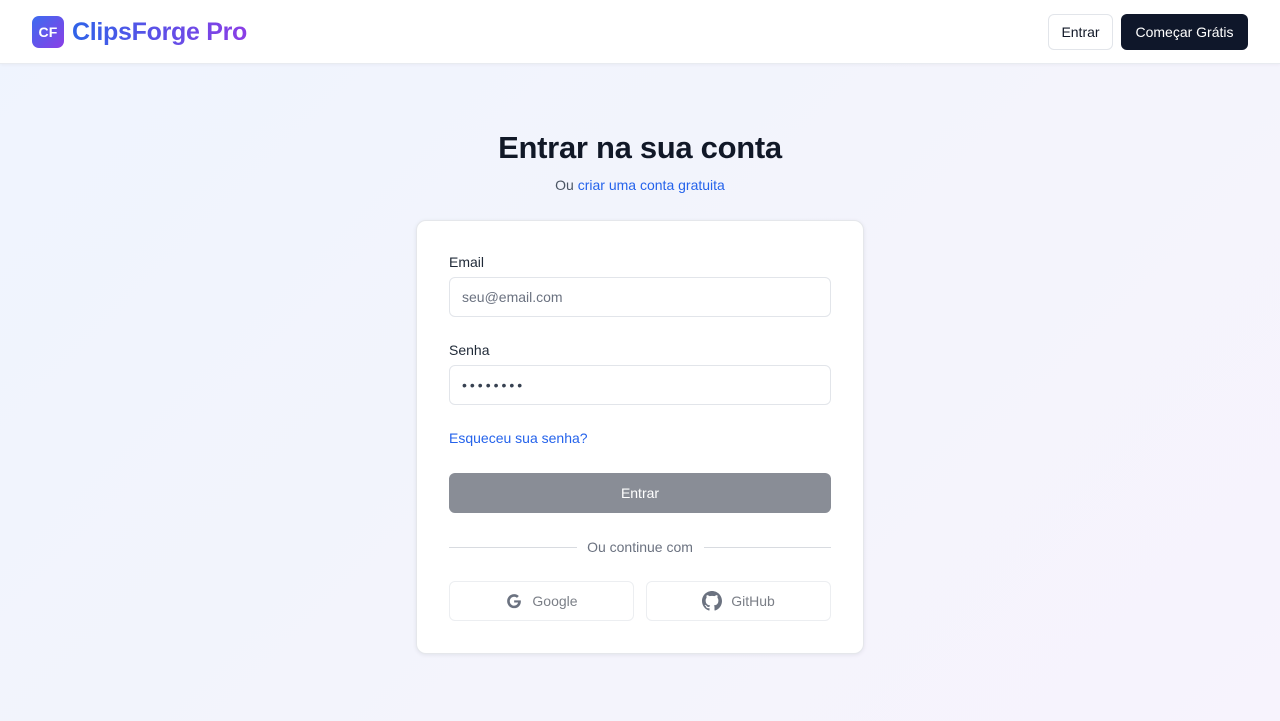 The width and height of the screenshot is (1280, 721). I want to click on github-login-button: GitHub, so click(738, 601).